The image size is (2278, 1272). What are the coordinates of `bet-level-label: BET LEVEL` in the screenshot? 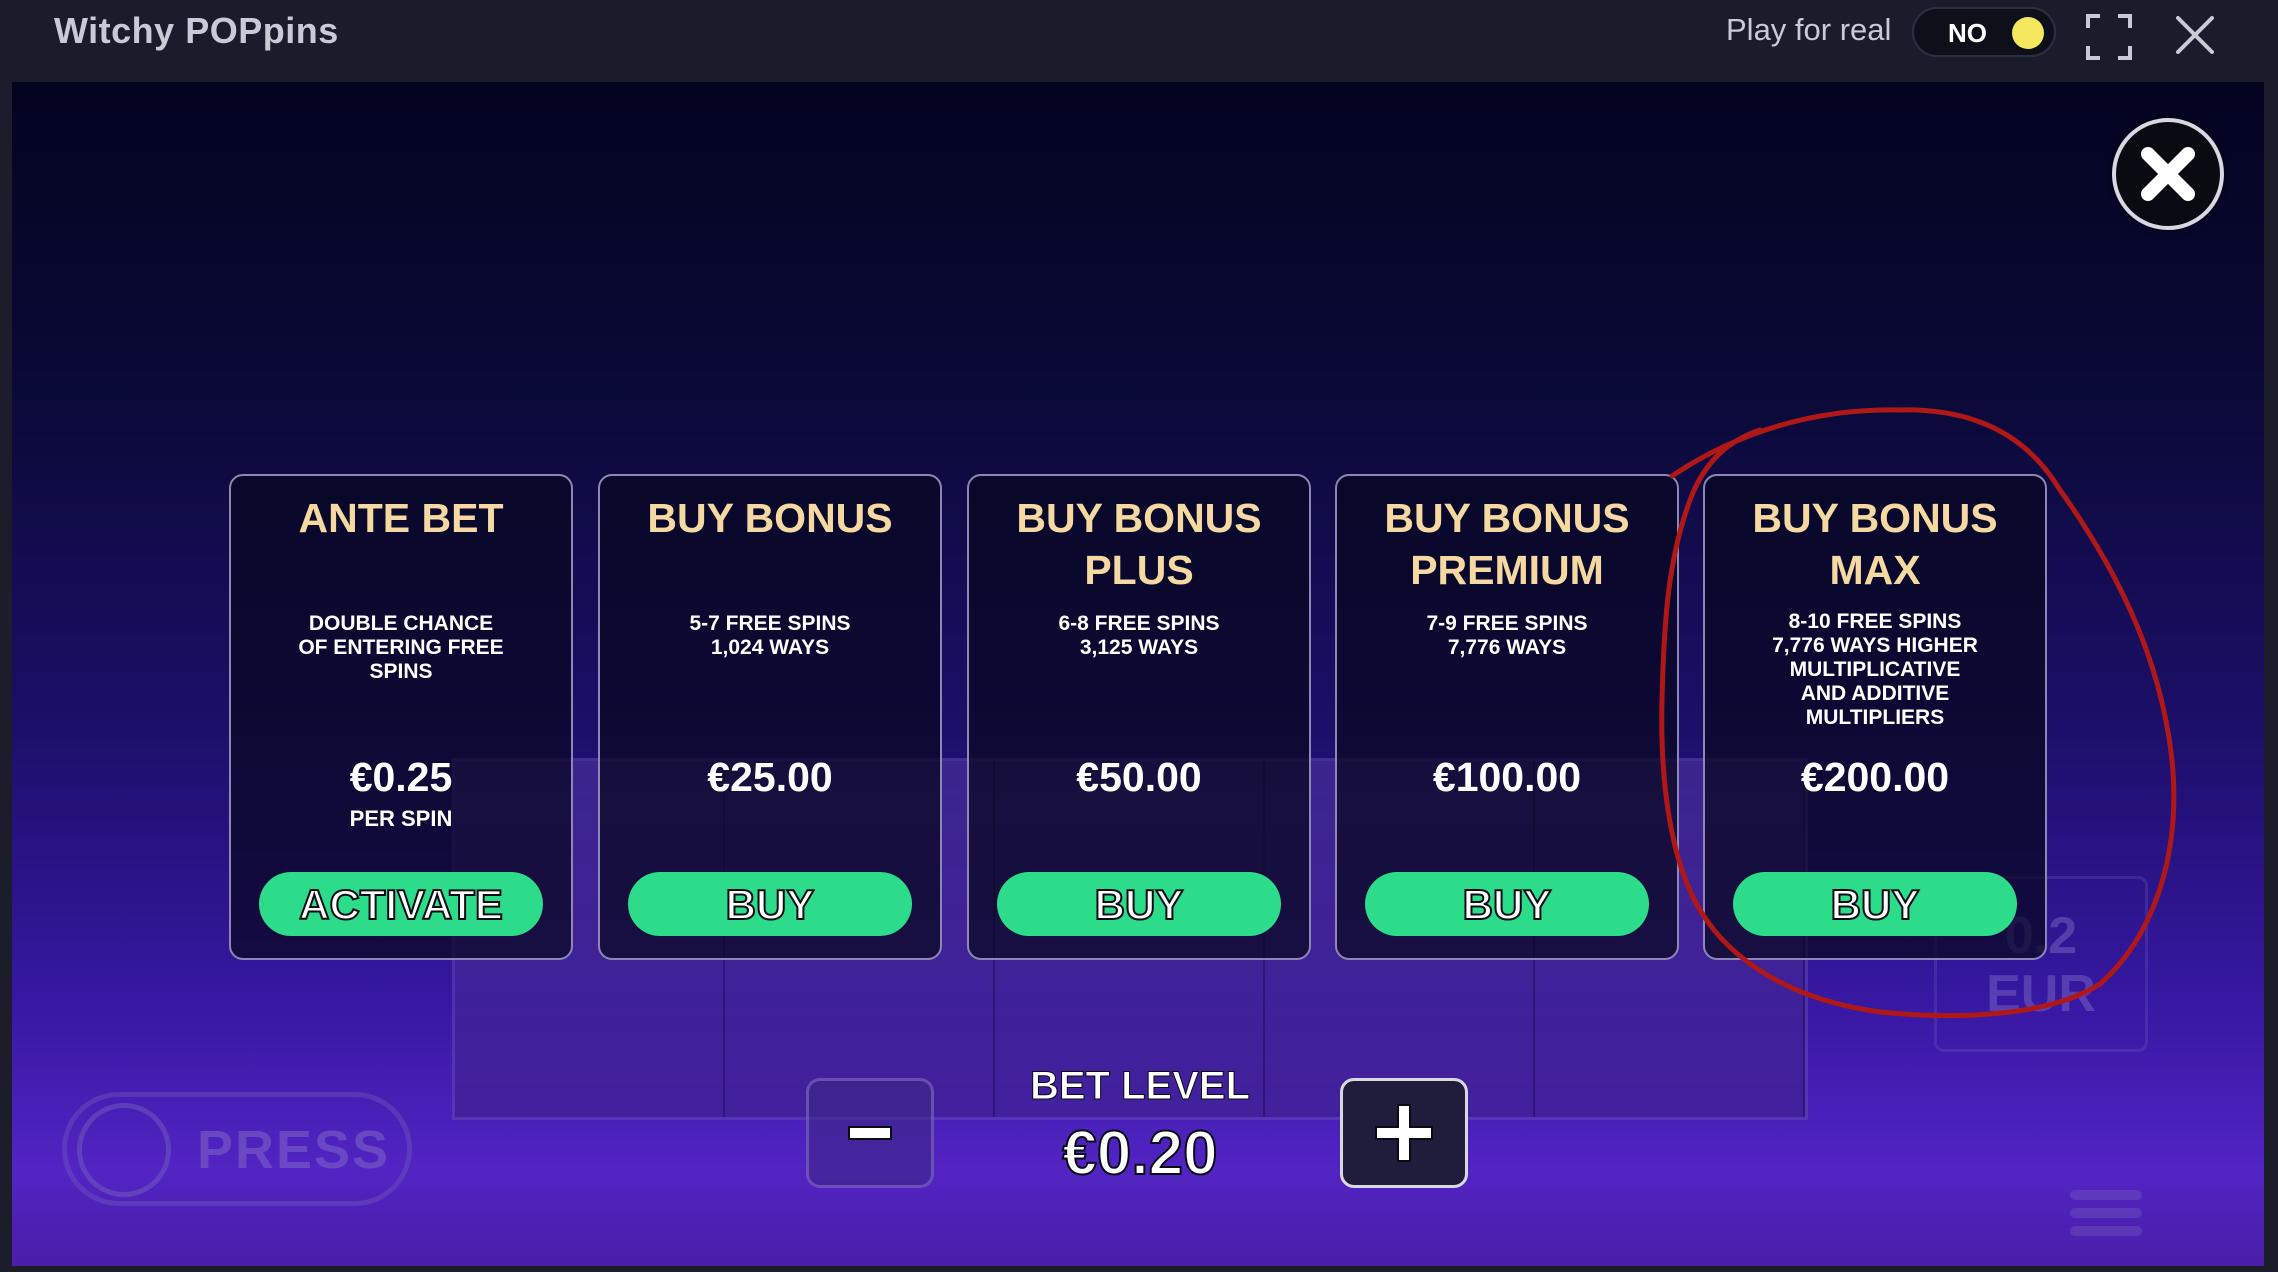 It's located at (1140, 1086).